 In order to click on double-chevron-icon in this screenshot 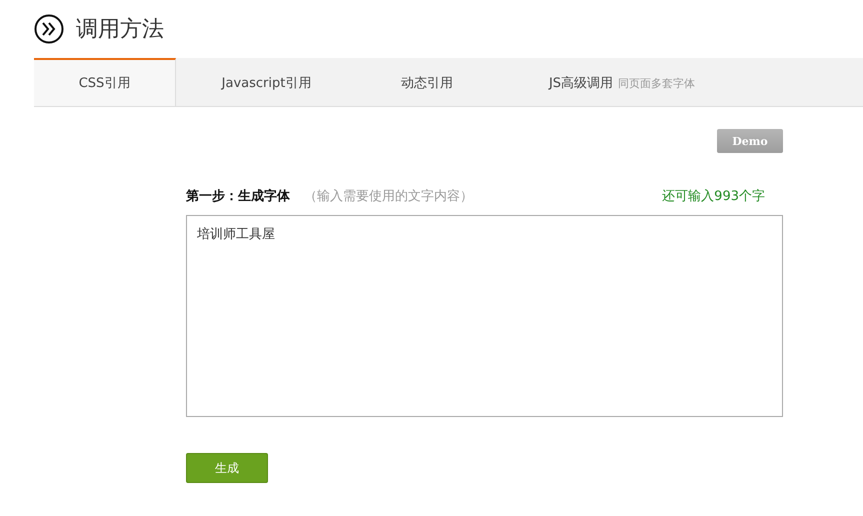, I will do `click(49, 29)`.